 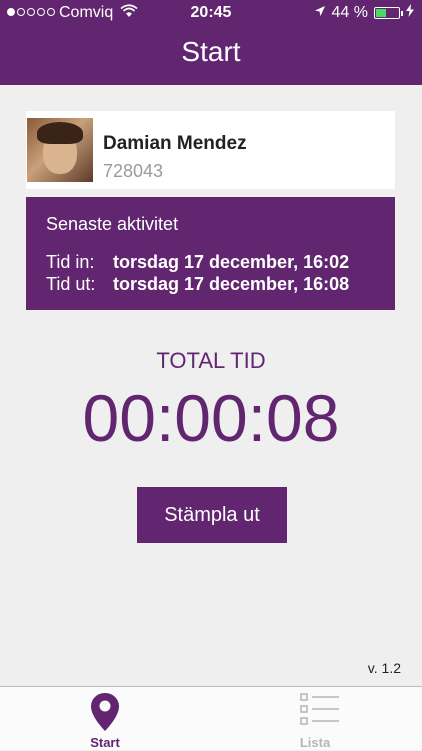 I want to click on time-out-row: Tid ut: torsdag 17 december, 16:08, so click(x=197, y=284).